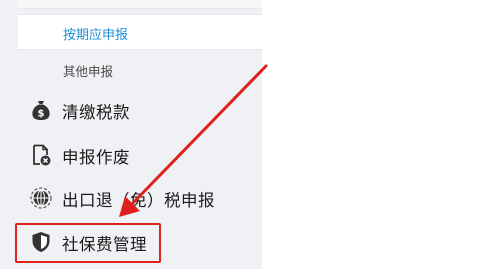  What do you see at coordinates (140, 69) in the screenshot?
I see `submenu-item-other-declaration: 其他申报` at bounding box center [140, 69].